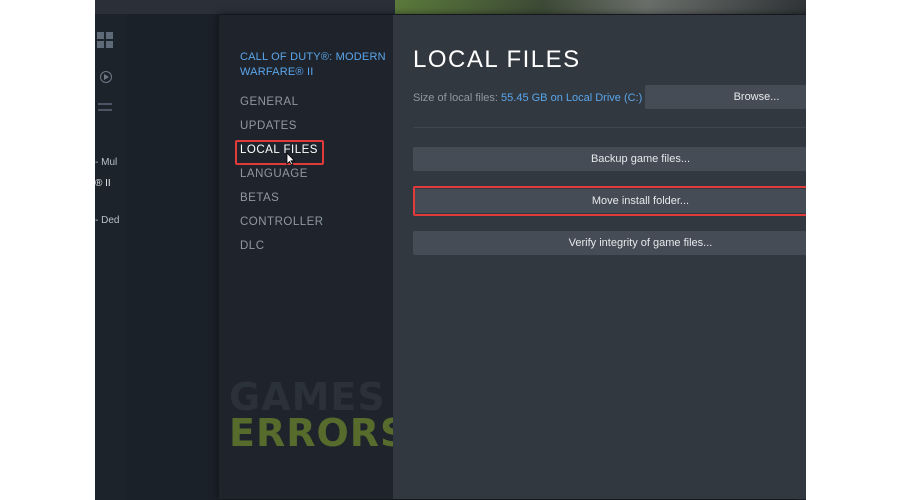 Image resolution: width=900 pixels, height=500 pixels. Describe the element at coordinates (107, 220) in the screenshot. I see `library-item: - Ded` at that location.